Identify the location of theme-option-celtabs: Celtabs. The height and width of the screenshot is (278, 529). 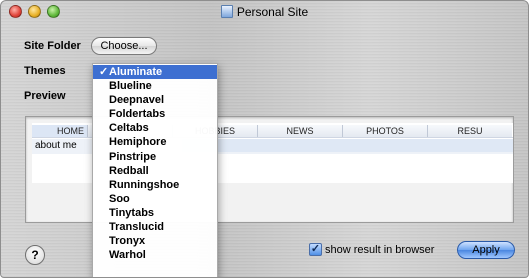
(155, 128).